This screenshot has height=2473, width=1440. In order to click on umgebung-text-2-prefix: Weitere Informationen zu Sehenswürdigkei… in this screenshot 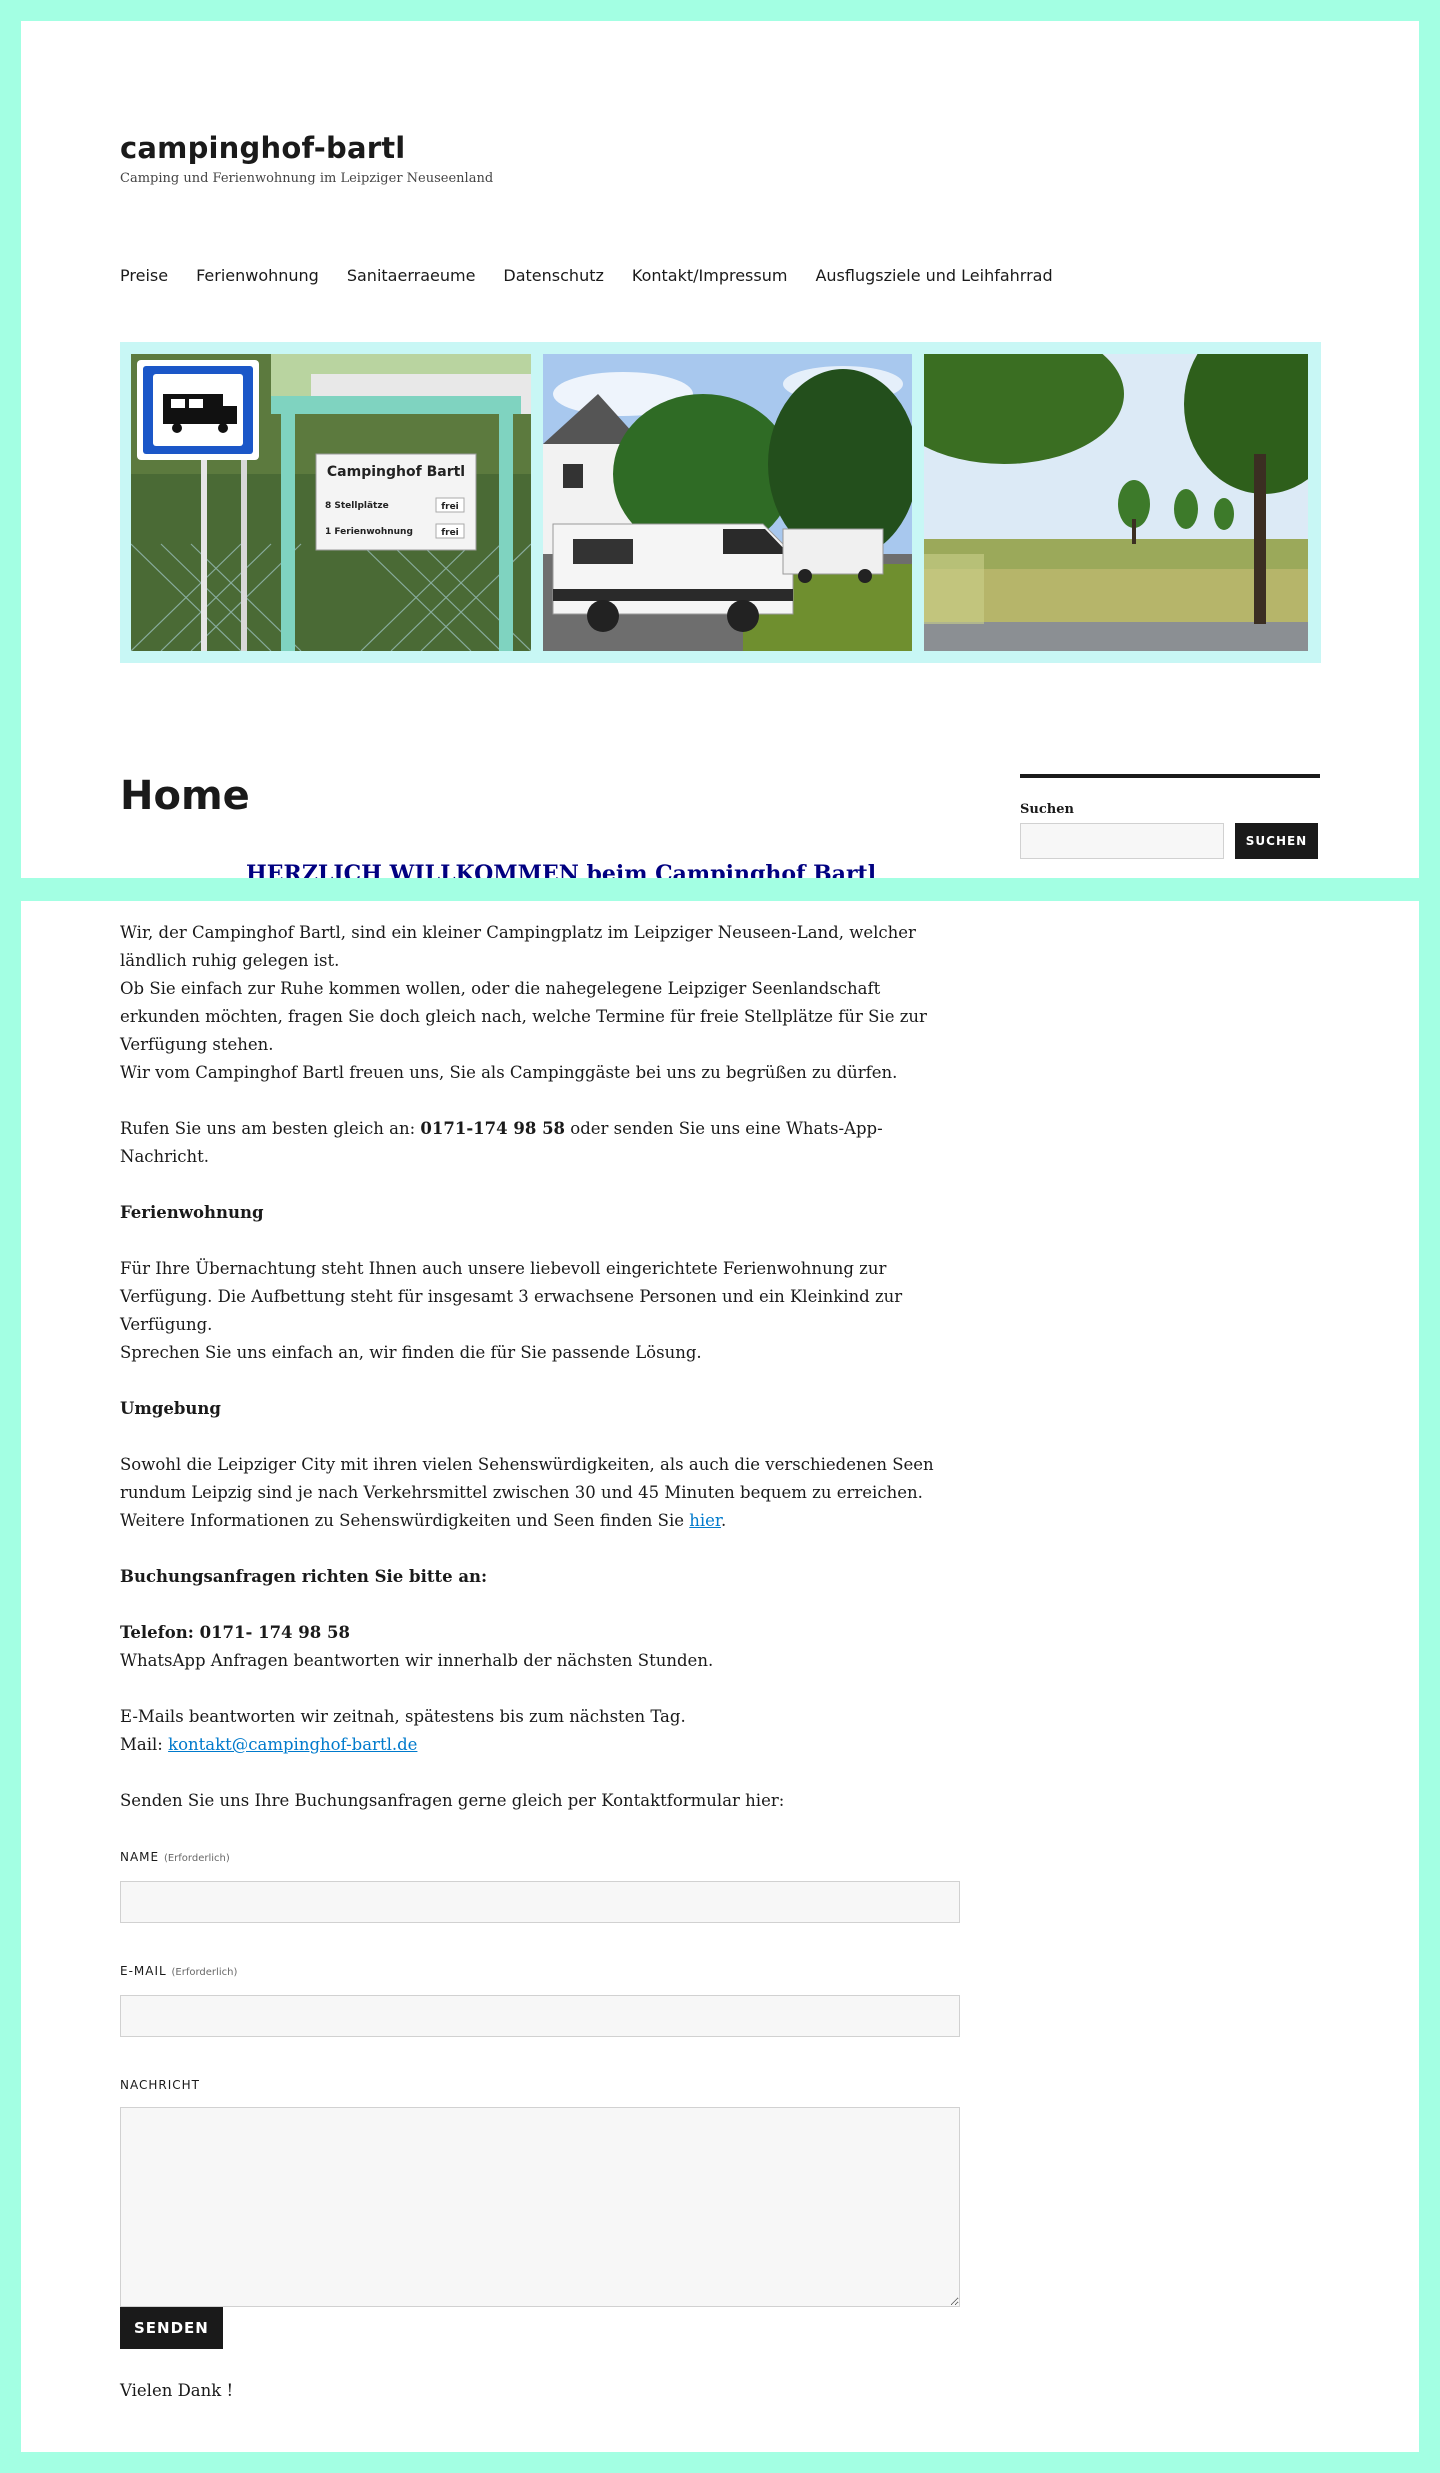, I will do `click(405, 1520)`.